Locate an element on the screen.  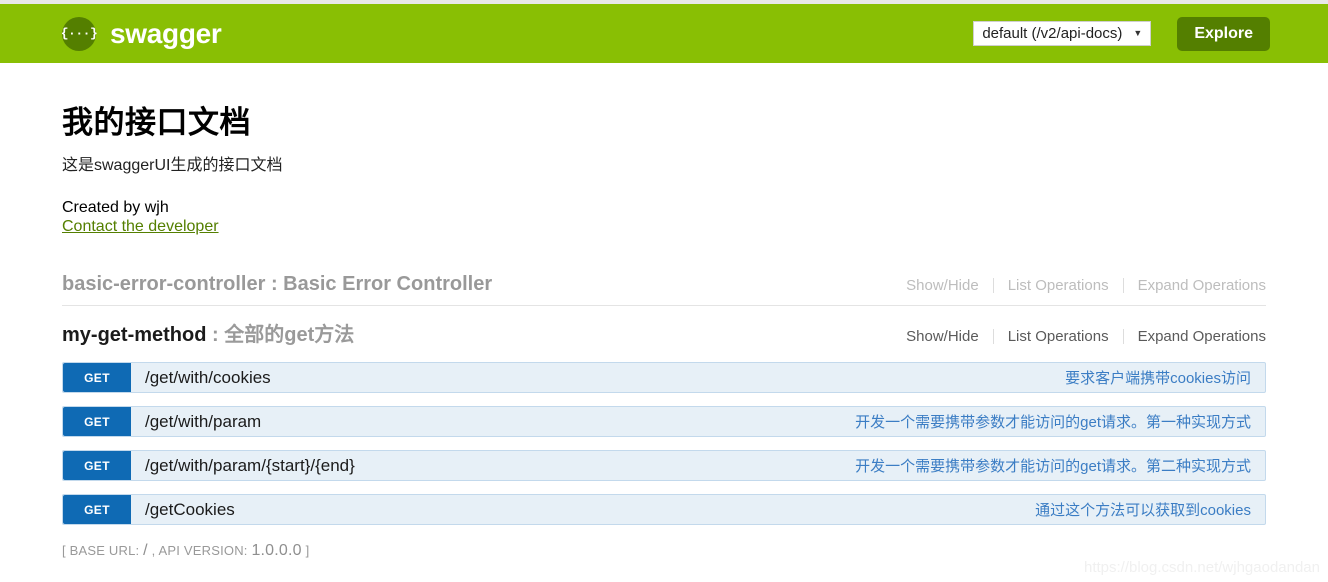
endpoint-path: /getCookies is located at coordinates (183, 510).